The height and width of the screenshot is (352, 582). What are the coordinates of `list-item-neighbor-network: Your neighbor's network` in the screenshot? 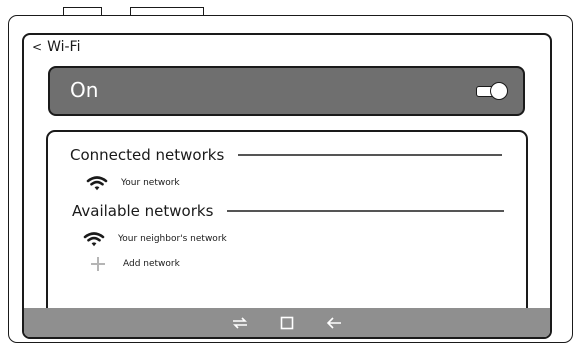 It's located at (155, 239).